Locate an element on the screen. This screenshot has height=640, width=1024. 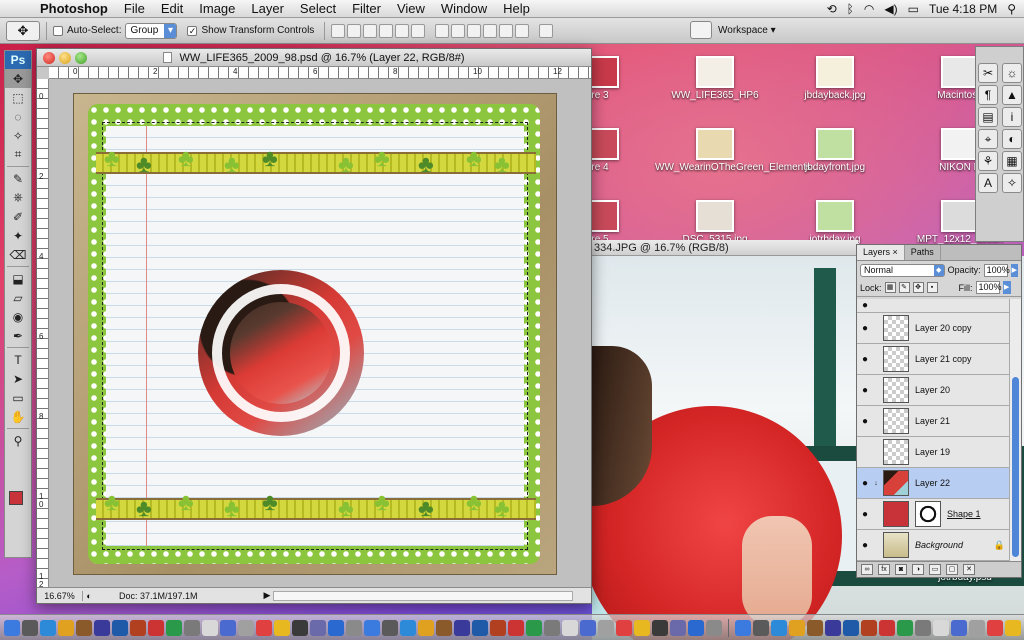
distribute-top-button is located at coordinates (442, 30).